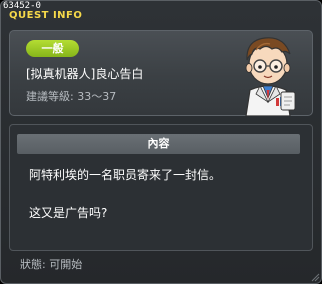 This screenshot has width=322, height=284. What do you see at coordinates (52, 48) in the screenshot?
I see `quest-type-badge: 一般` at bounding box center [52, 48].